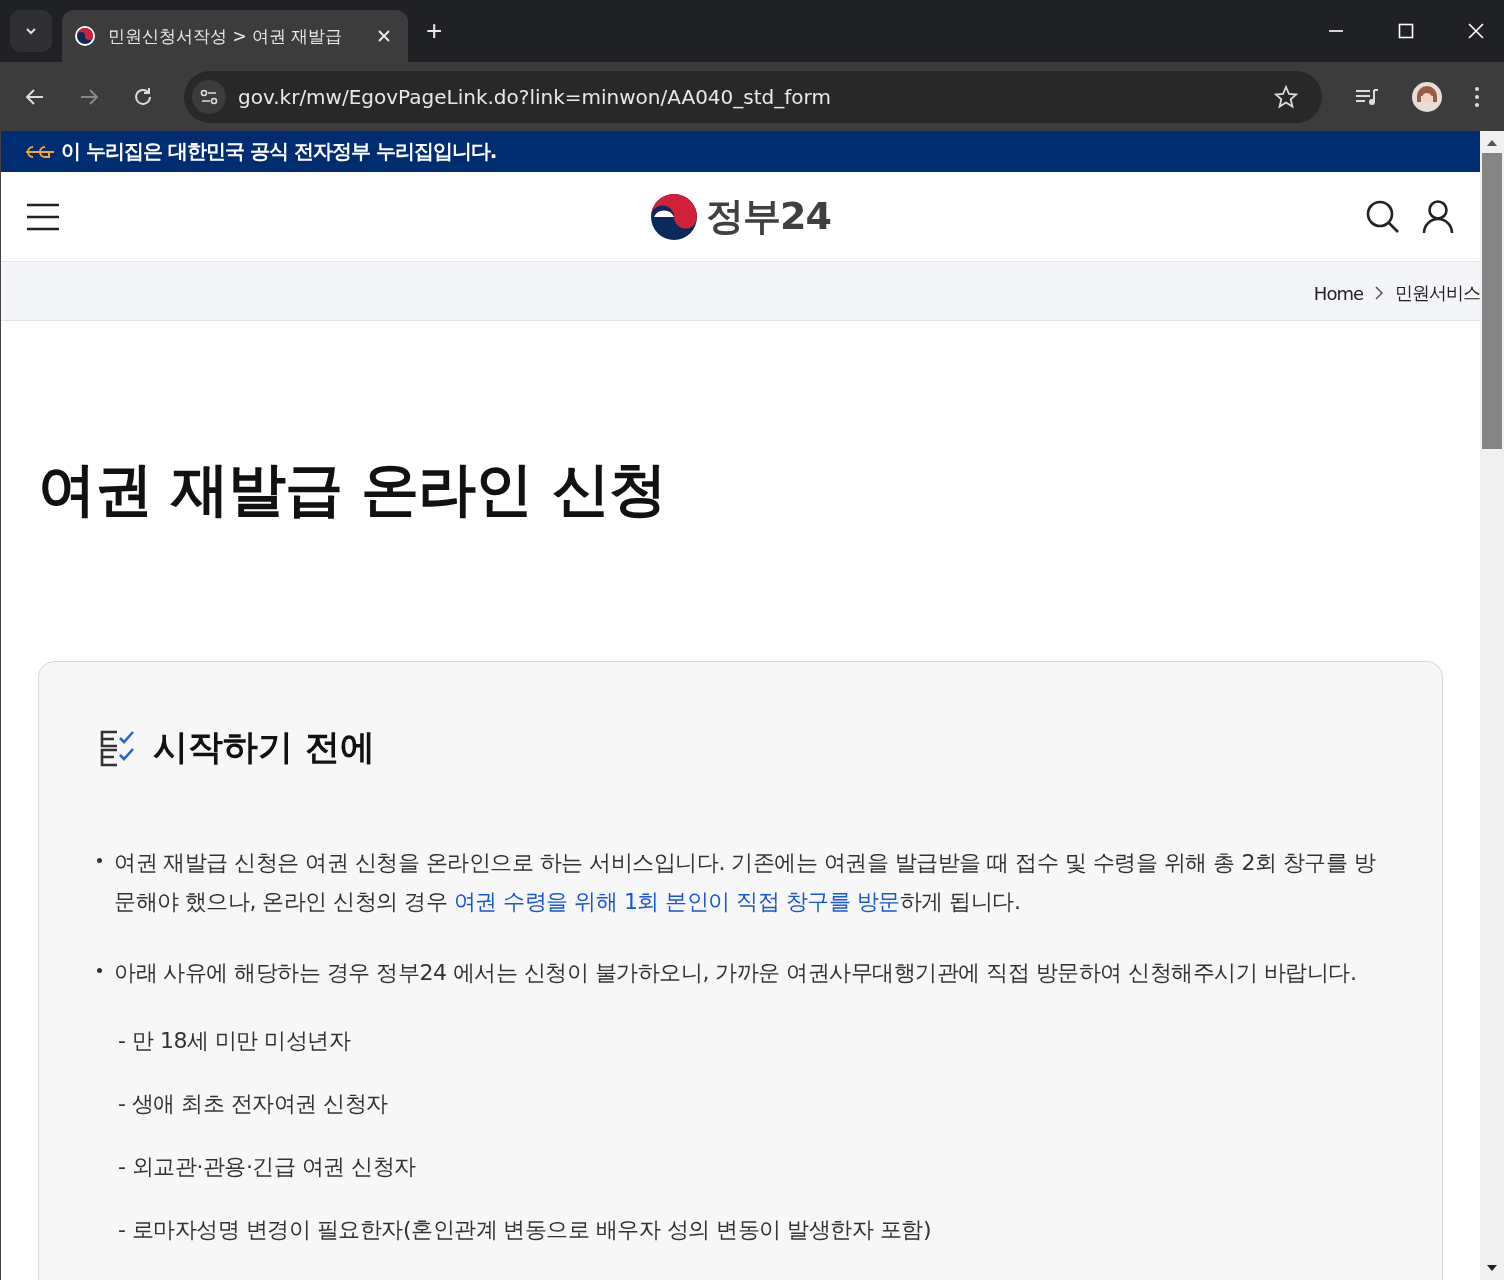 This screenshot has width=1504, height=1280. Describe the element at coordinates (1338, 293) in the screenshot. I see `breadcrumb-link: Home` at that location.